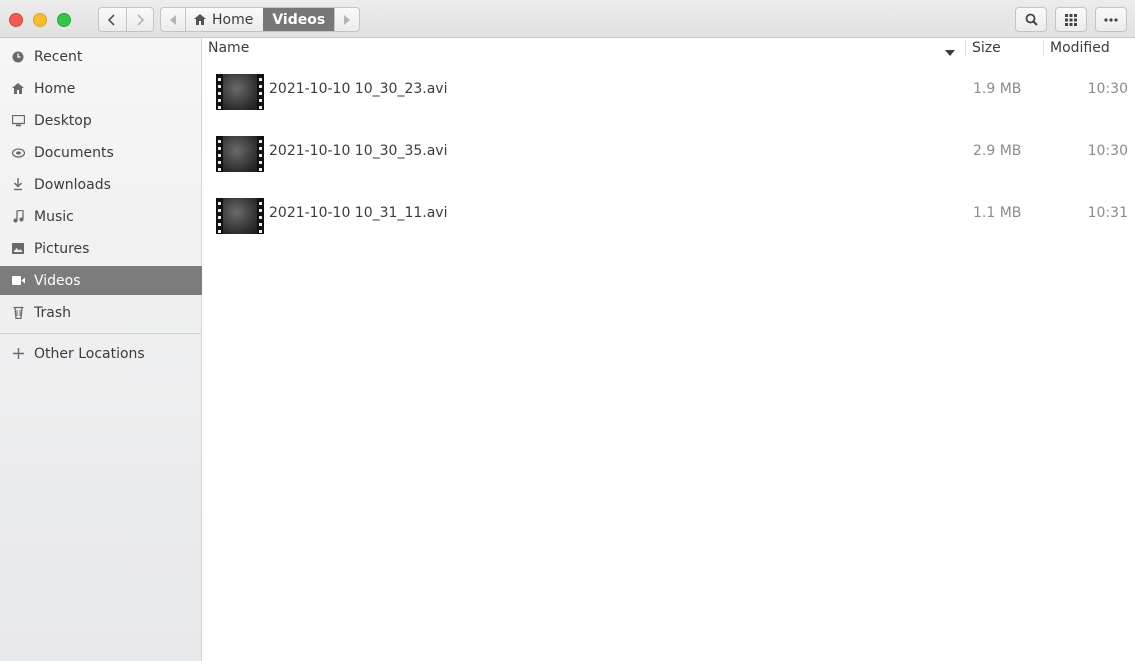 The width and height of the screenshot is (1135, 661). Describe the element at coordinates (358, 213) in the screenshot. I see `file-name: 2021-10-10 10_31_11.avi` at that location.